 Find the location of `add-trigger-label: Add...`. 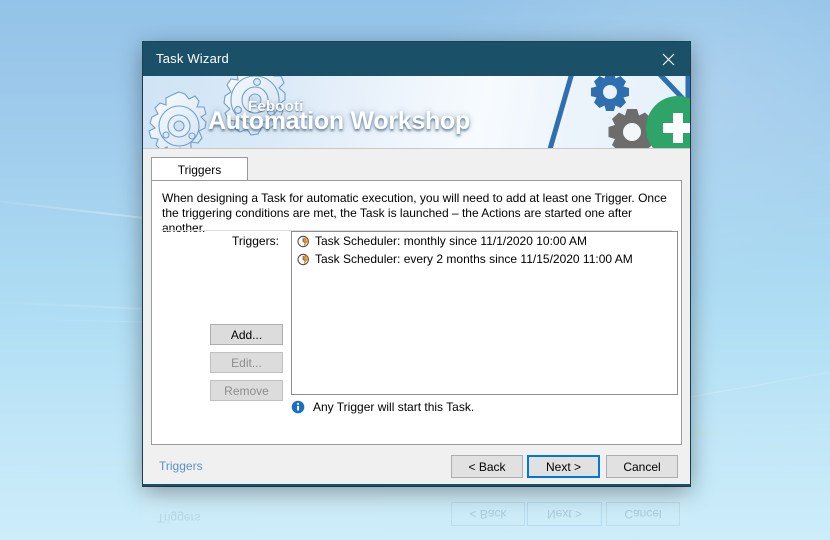

add-trigger-label: Add... is located at coordinates (246, 334).